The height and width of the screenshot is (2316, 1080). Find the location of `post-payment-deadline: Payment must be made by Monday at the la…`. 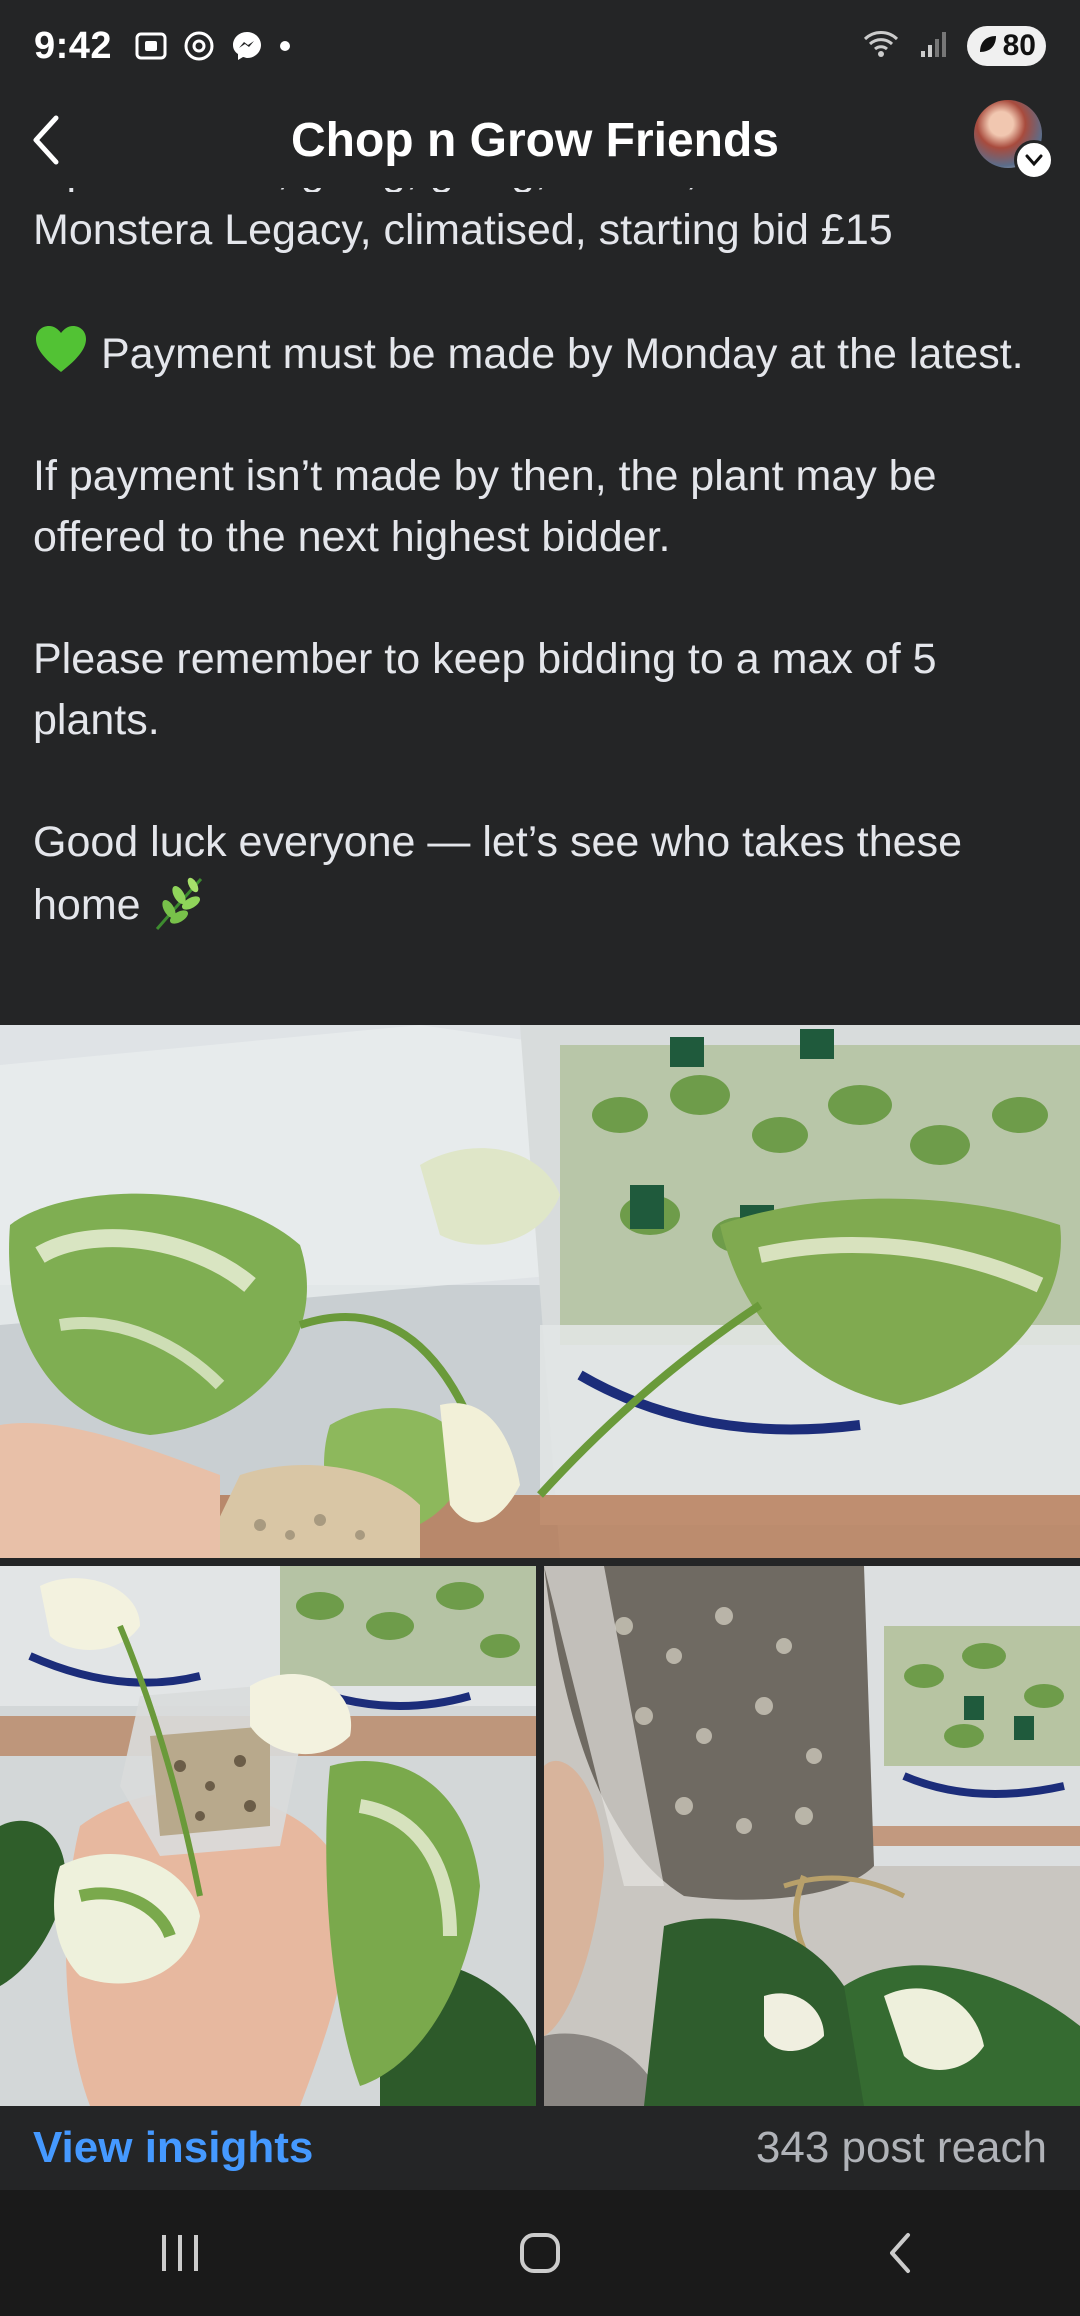

post-payment-deadline: Payment must be made by Monday at the la… is located at coordinates (543, 353).